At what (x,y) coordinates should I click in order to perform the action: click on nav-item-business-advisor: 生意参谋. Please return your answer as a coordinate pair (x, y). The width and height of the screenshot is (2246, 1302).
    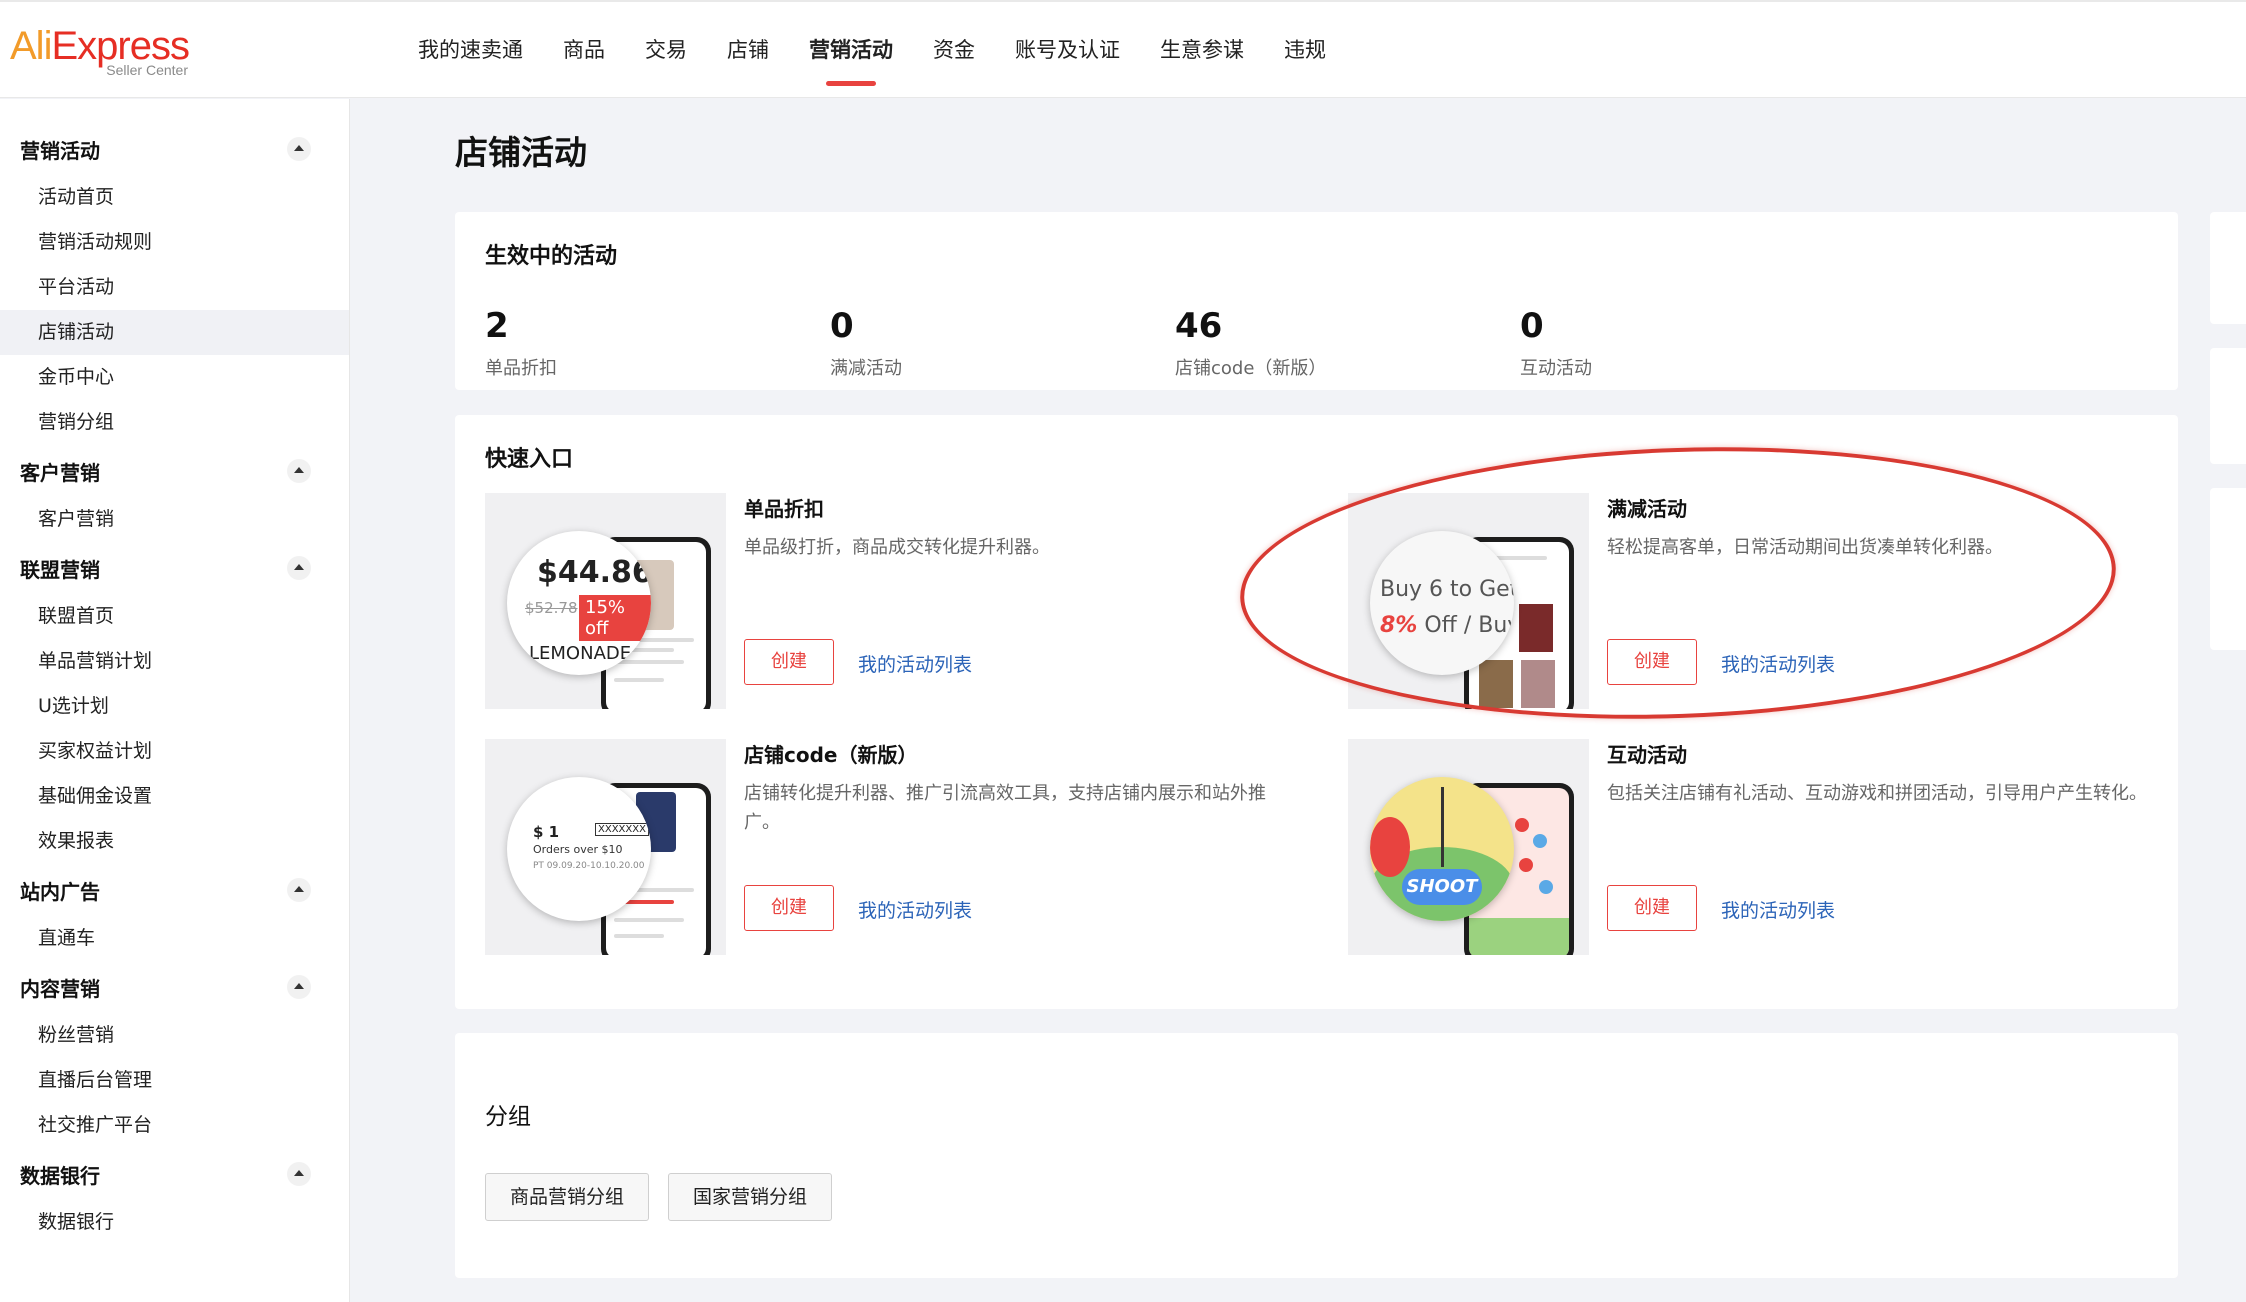
    Looking at the image, I should click on (1202, 51).